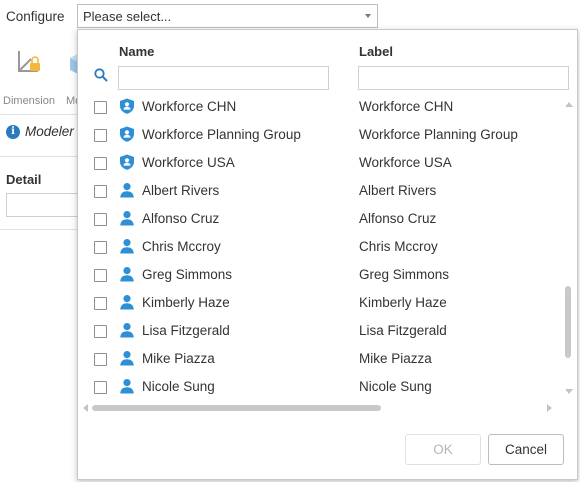 The width and height of the screenshot is (580, 482). Describe the element at coordinates (49, 131) in the screenshot. I see `modeler-label: Modeler` at that location.